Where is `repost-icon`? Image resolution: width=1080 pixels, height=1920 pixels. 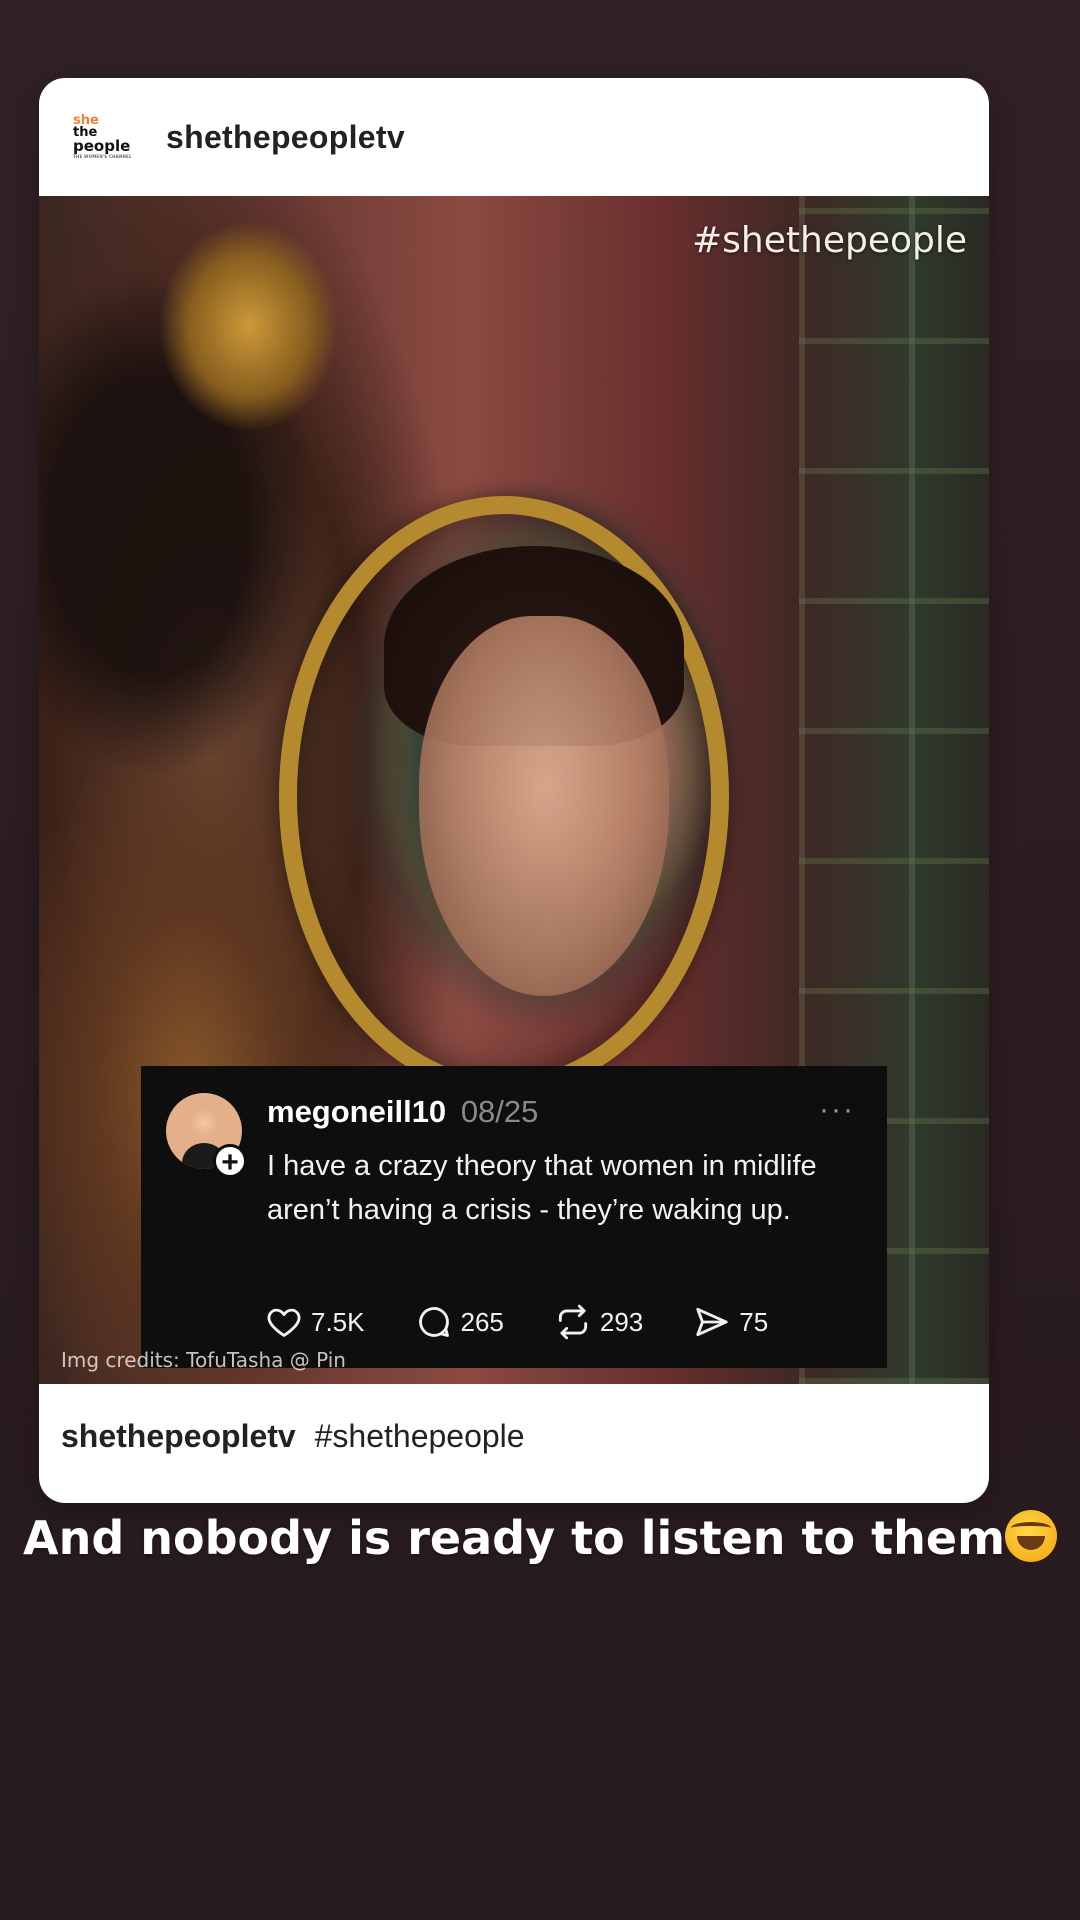 repost-icon is located at coordinates (572, 1322).